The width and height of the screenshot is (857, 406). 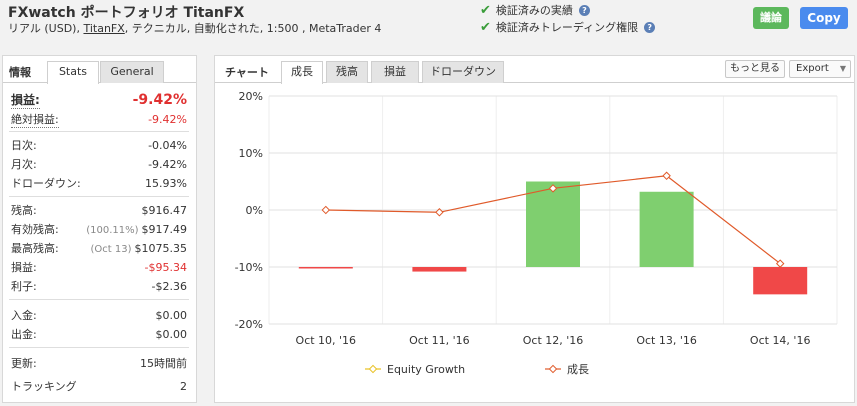 What do you see at coordinates (46, 28) in the screenshot?
I see `subtitle-pre: リアル (USD),` at bounding box center [46, 28].